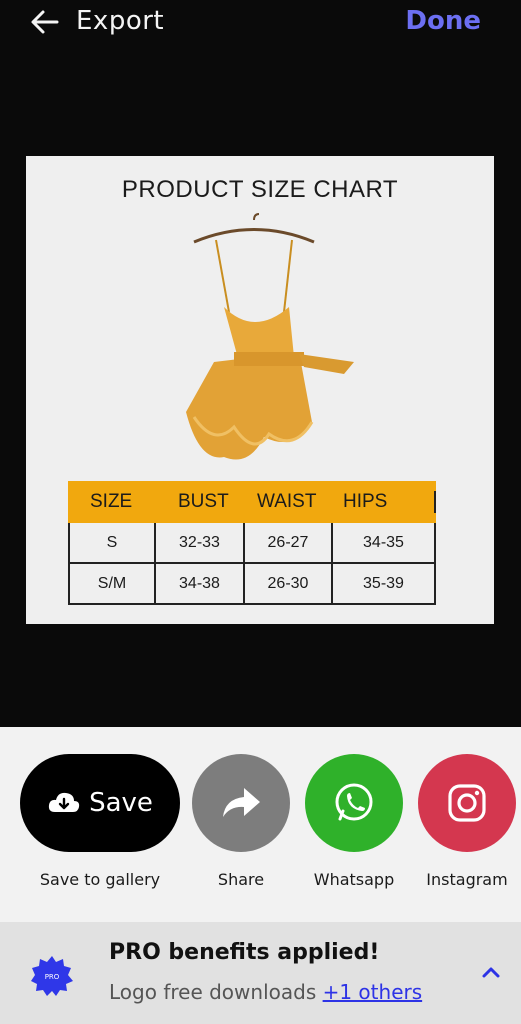 Image resolution: width=521 pixels, height=1024 pixels. Describe the element at coordinates (354, 879) in the screenshot. I see `whatsapp-label: Whatsapp` at that location.